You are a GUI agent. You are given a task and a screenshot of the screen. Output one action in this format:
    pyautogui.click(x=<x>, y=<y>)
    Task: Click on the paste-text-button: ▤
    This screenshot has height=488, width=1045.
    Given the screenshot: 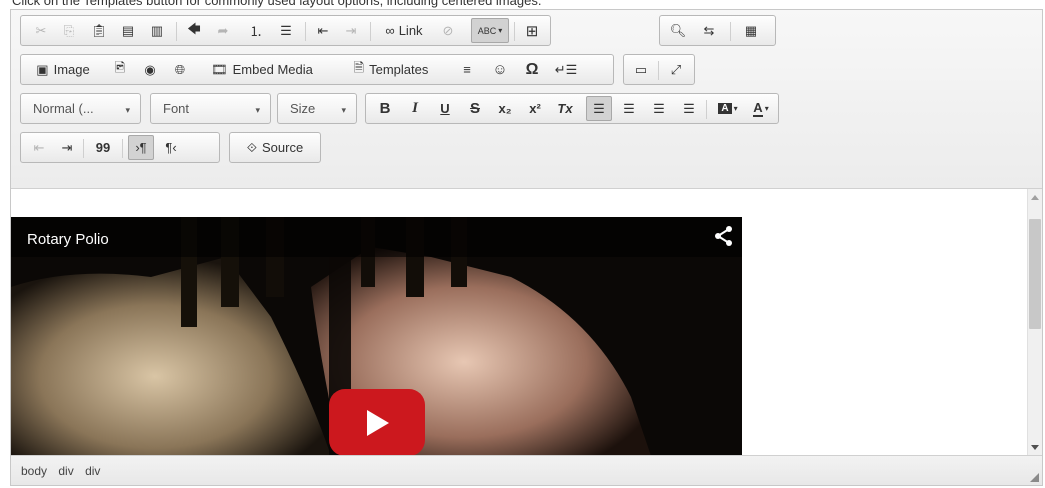 What is the action you would take?
    pyautogui.click(x=128, y=30)
    